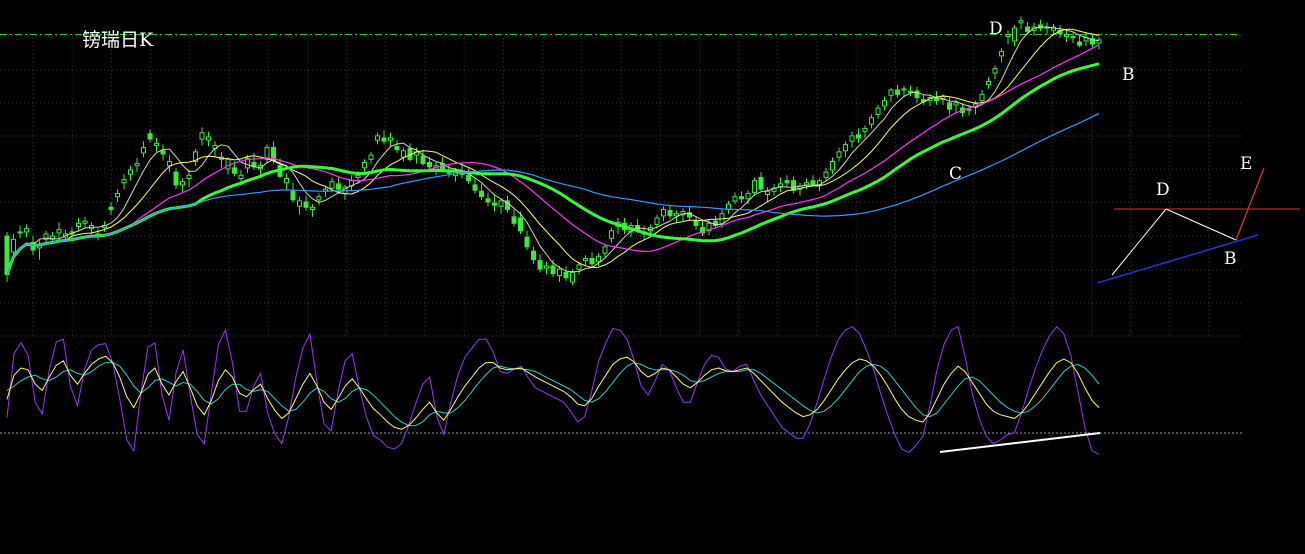 The width and height of the screenshot is (1305, 554). I want to click on wave-label-b: B, so click(1128, 75).